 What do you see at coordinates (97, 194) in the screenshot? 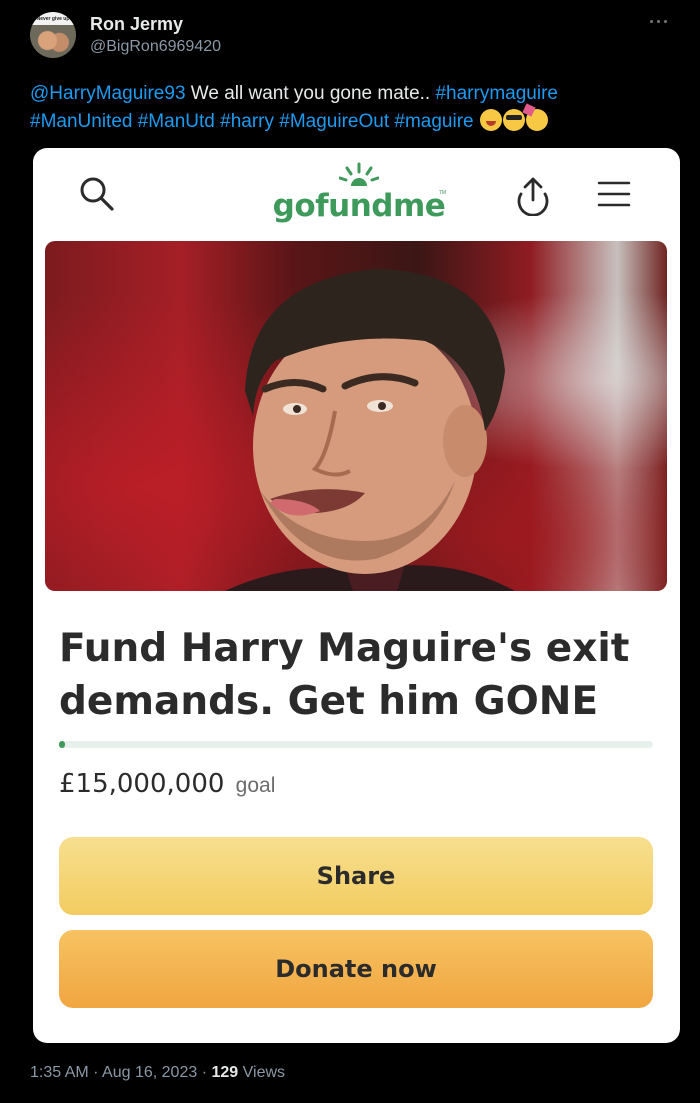
I see `search-icon` at bounding box center [97, 194].